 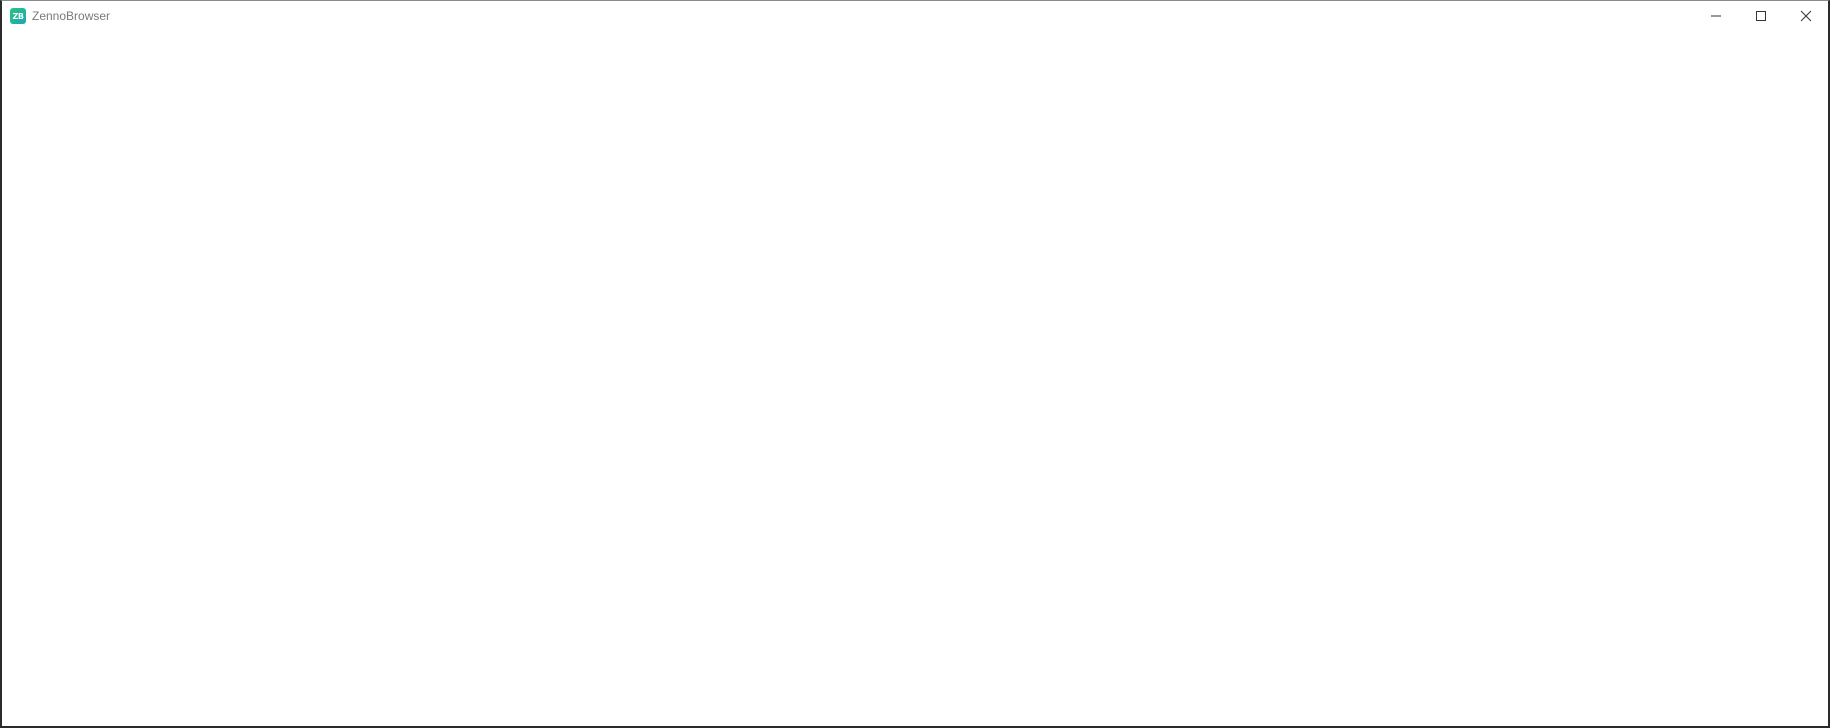 I want to click on minimize-icon, so click(x=1715, y=16).